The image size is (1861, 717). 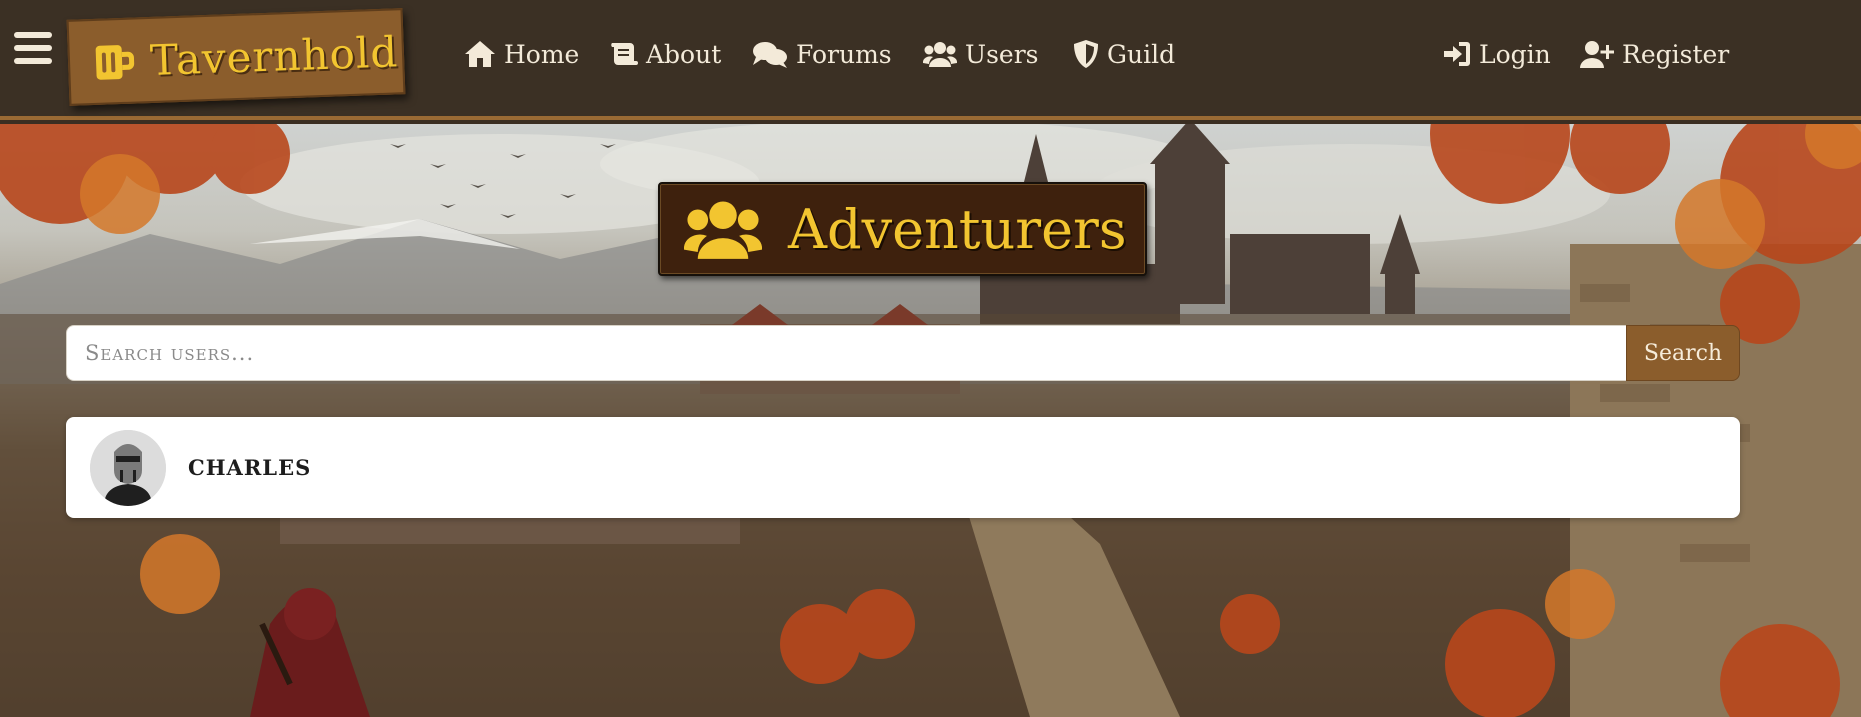 I want to click on user-search-bar: Search, so click(x=903, y=353).